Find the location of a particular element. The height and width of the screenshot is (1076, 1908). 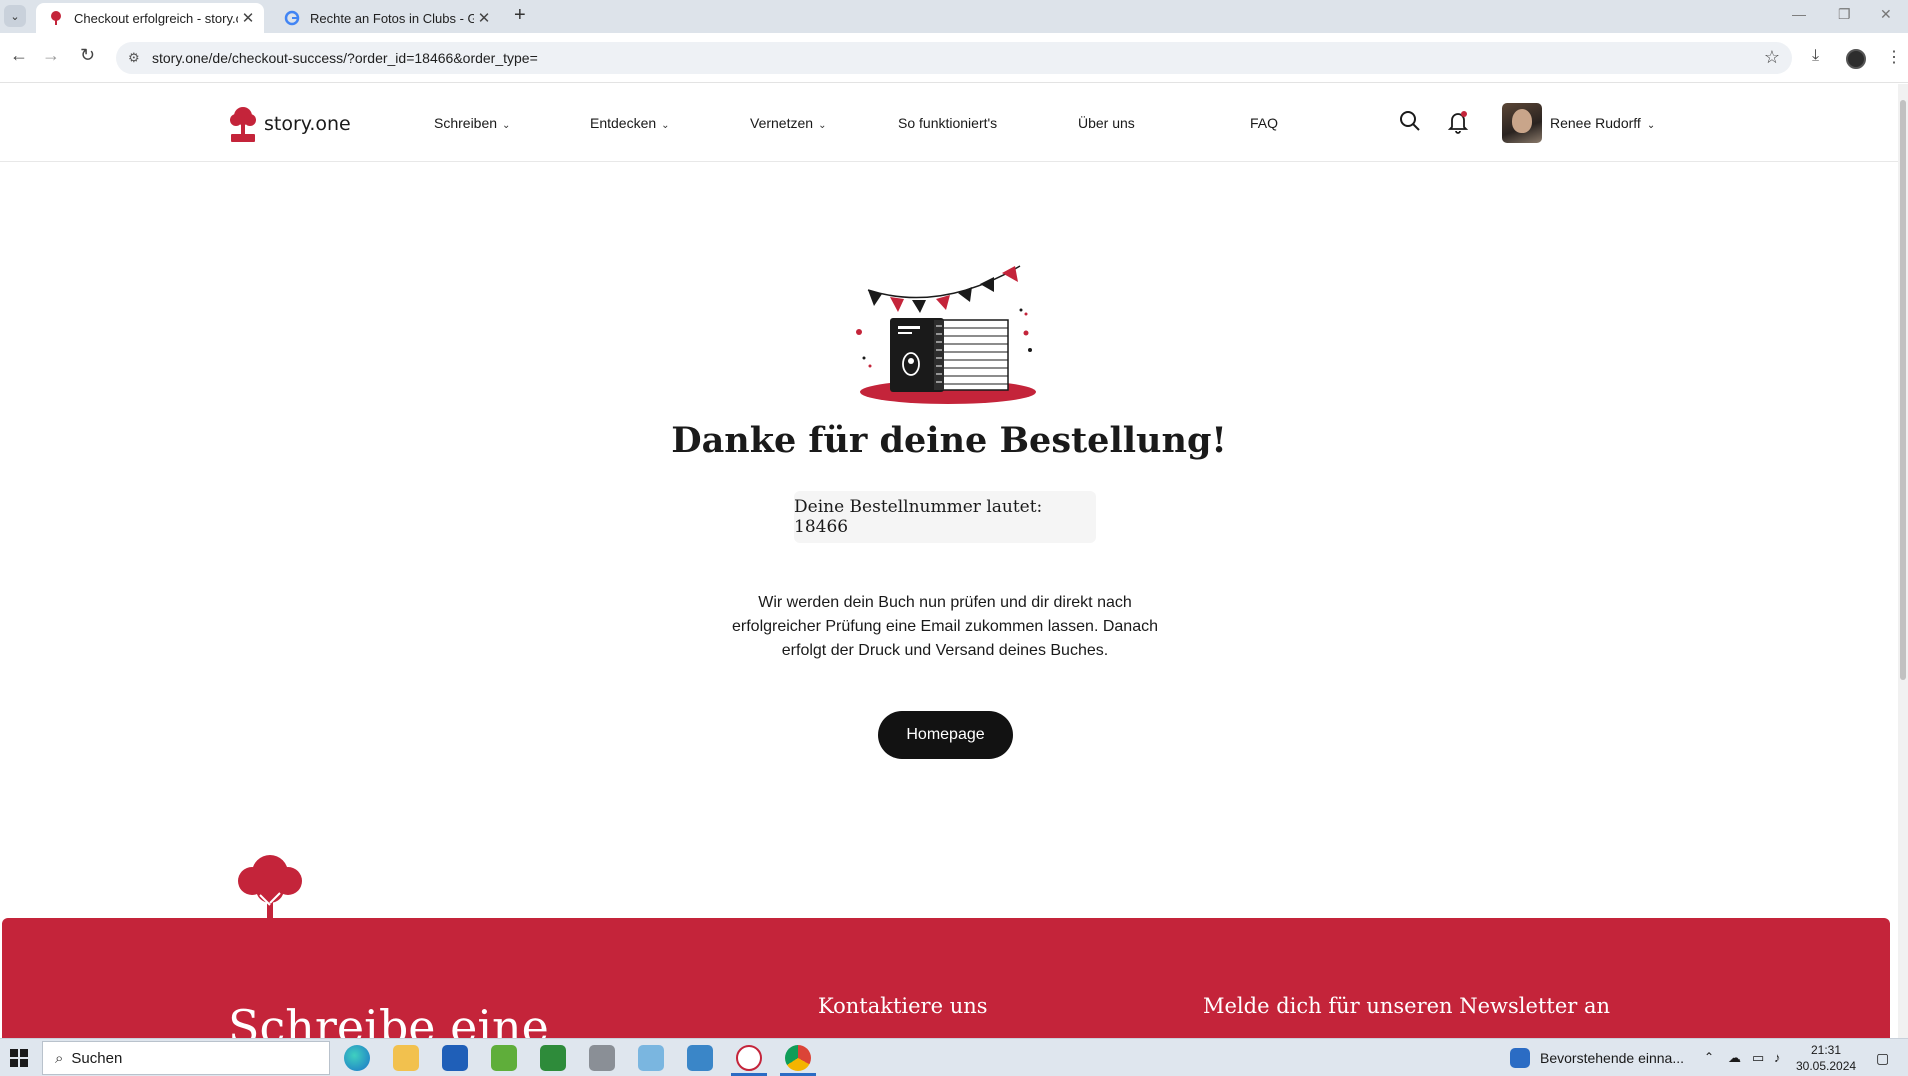

news-widget-icon is located at coordinates (1520, 1058).